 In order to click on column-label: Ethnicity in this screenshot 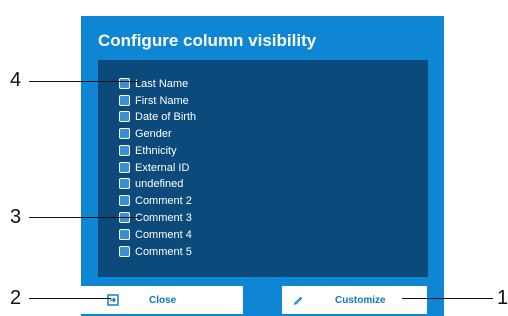, I will do `click(156, 150)`.